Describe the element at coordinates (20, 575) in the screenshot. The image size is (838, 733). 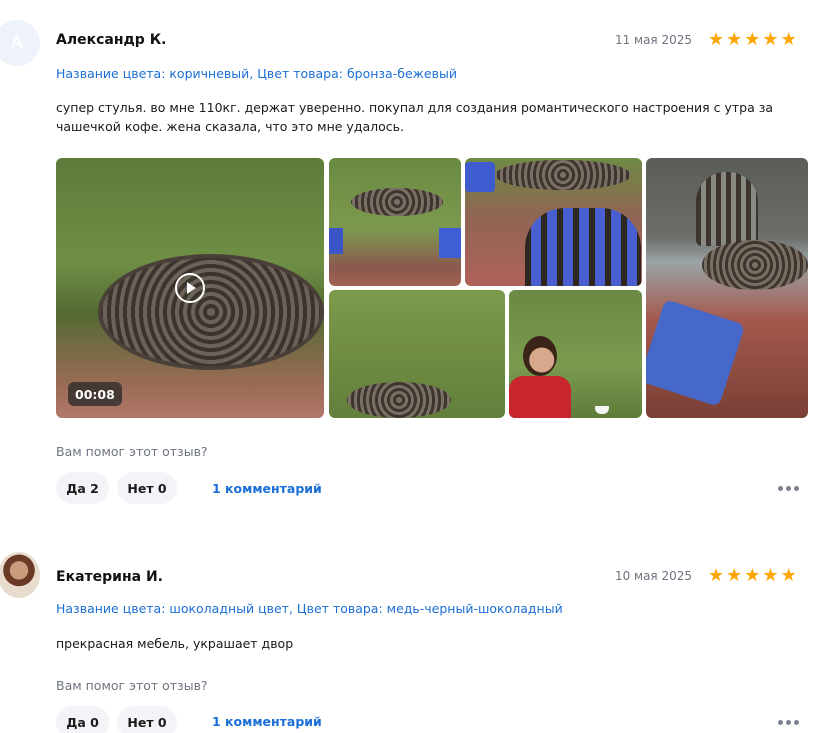
I see `avatar` at that location.